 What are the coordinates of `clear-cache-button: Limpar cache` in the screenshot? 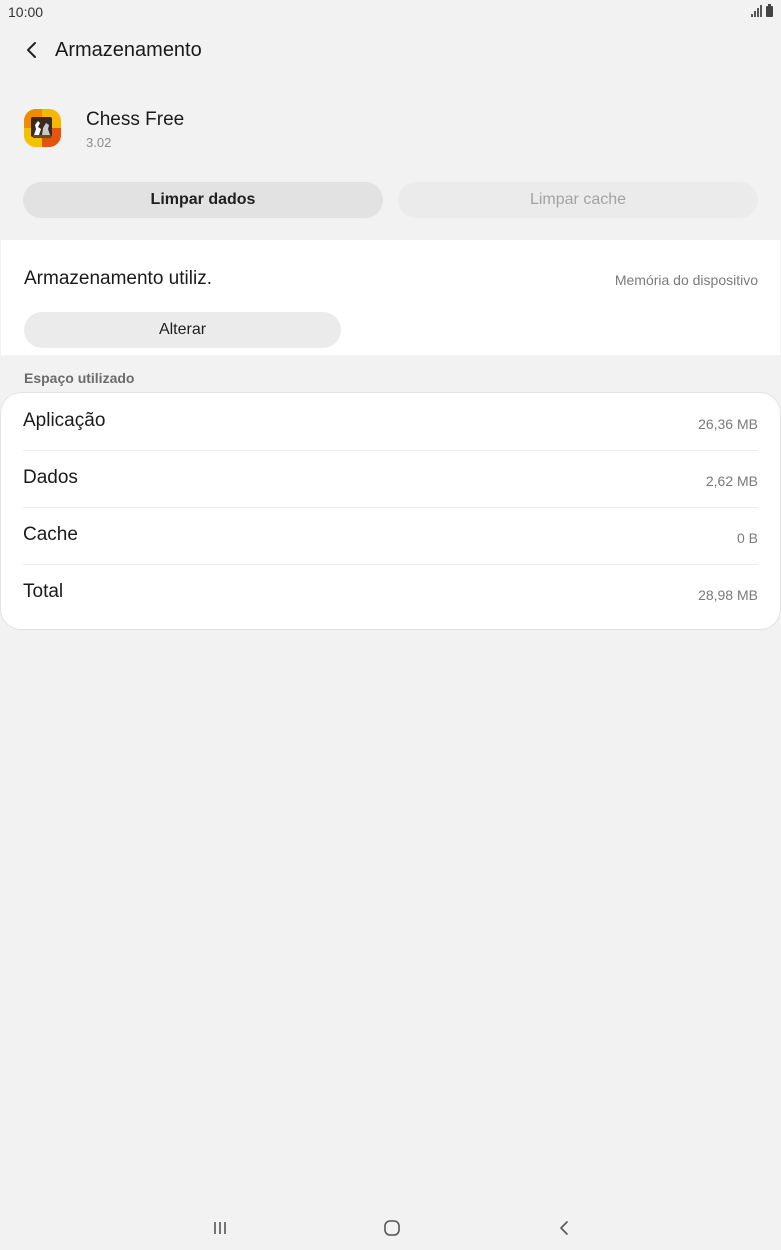 It's located at (578, 200).